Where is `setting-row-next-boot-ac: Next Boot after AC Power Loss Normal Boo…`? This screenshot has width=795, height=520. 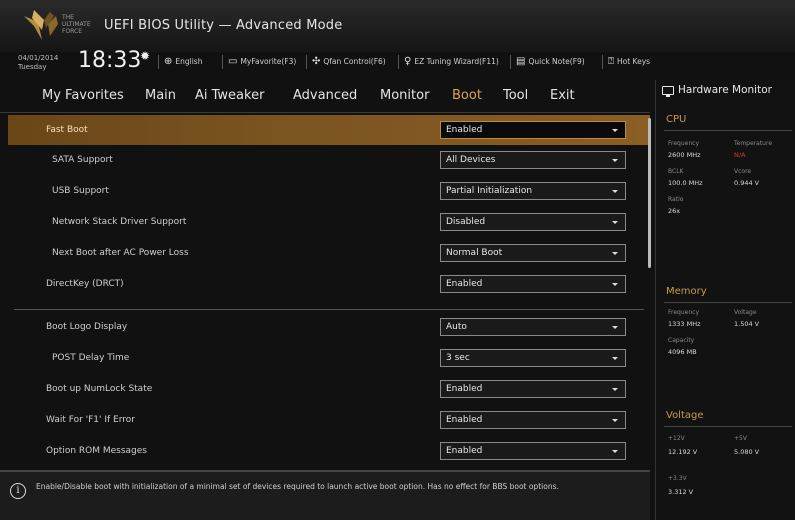 setting-row-next-boot-ac: Next Boot after AC Power Loss Normal Boo… is located at coordinates (329, 253).